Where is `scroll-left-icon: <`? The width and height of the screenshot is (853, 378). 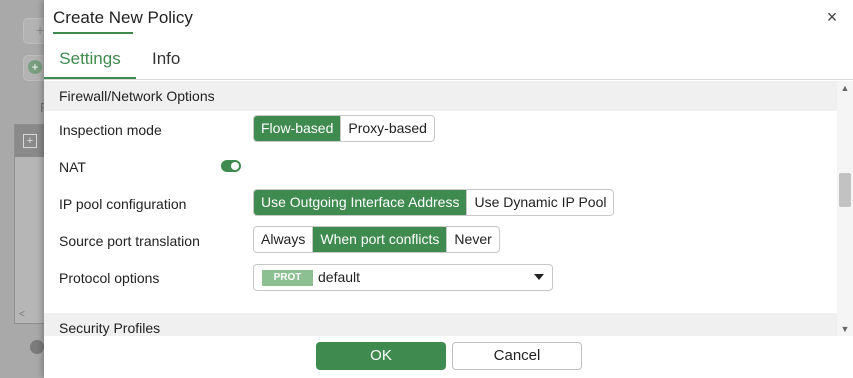 scroll-left-icon: < is located at coordinates (22, 314).